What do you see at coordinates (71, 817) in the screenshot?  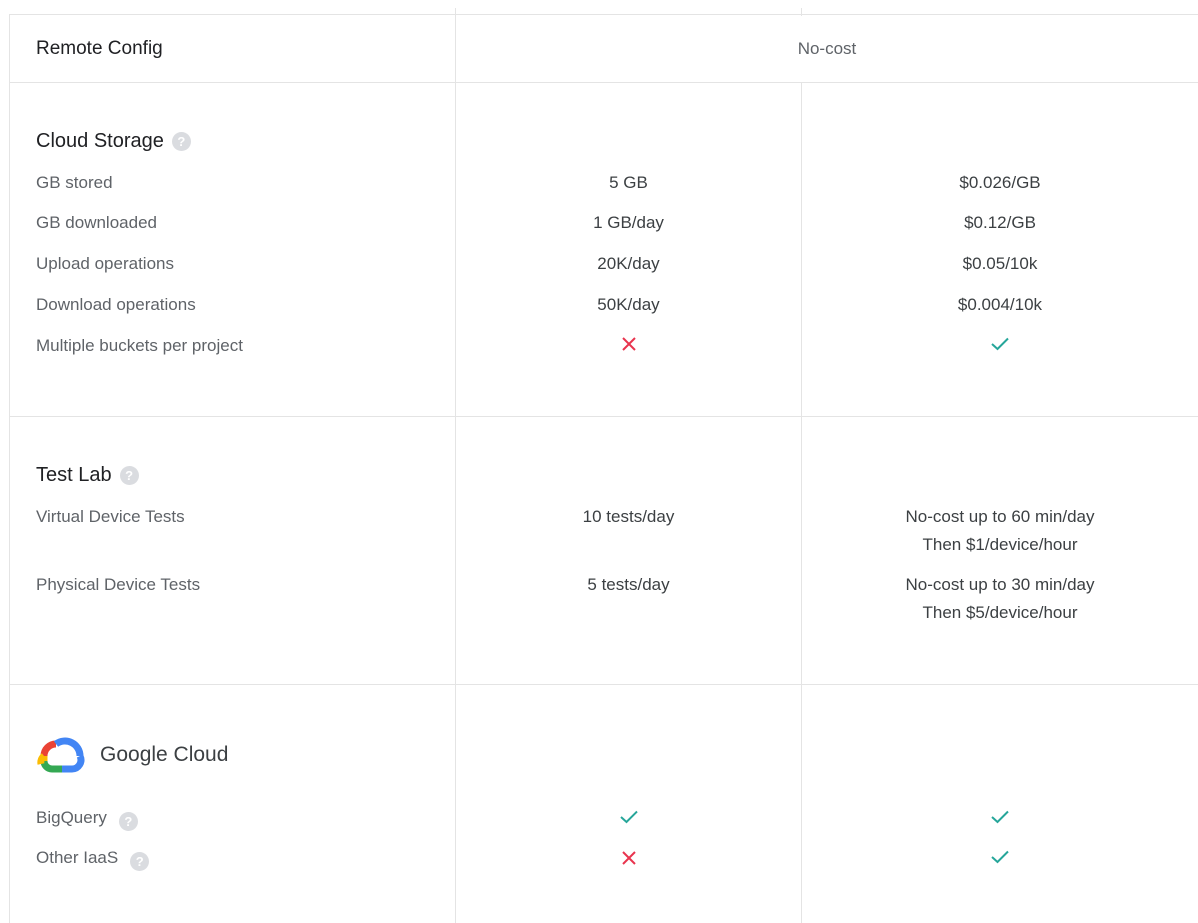 I see `bigquery-label-text: BigQuery` at bounding box center [71, 817].